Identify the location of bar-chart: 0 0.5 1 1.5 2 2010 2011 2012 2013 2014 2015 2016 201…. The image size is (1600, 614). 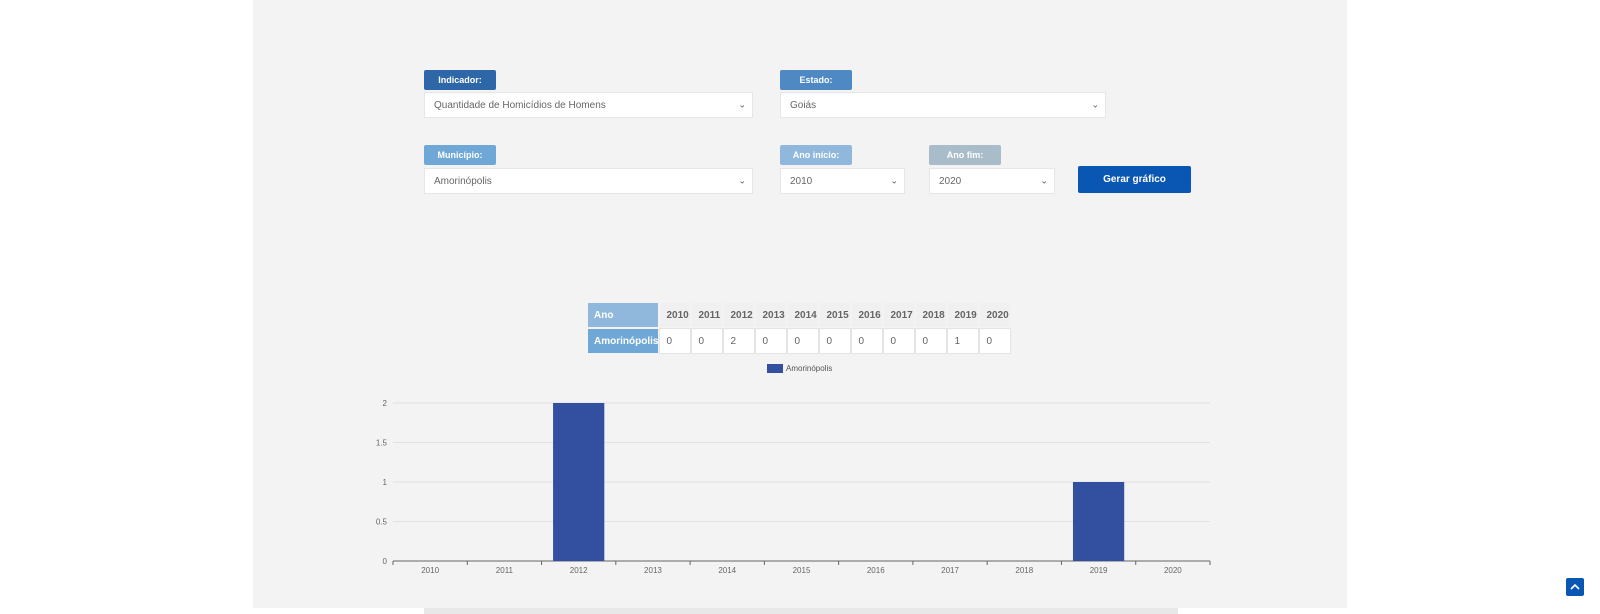
(793, 487).